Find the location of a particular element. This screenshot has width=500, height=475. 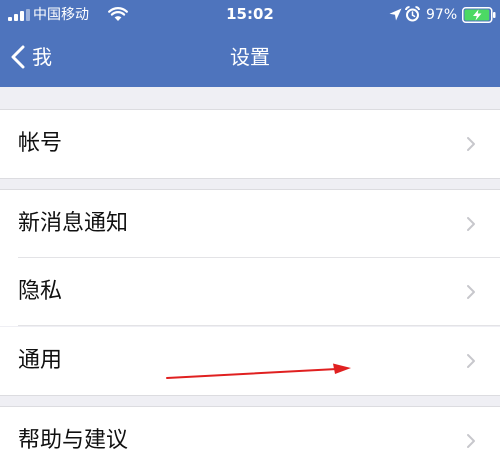

location-arrow-icon is located at coordinates (395, 14).